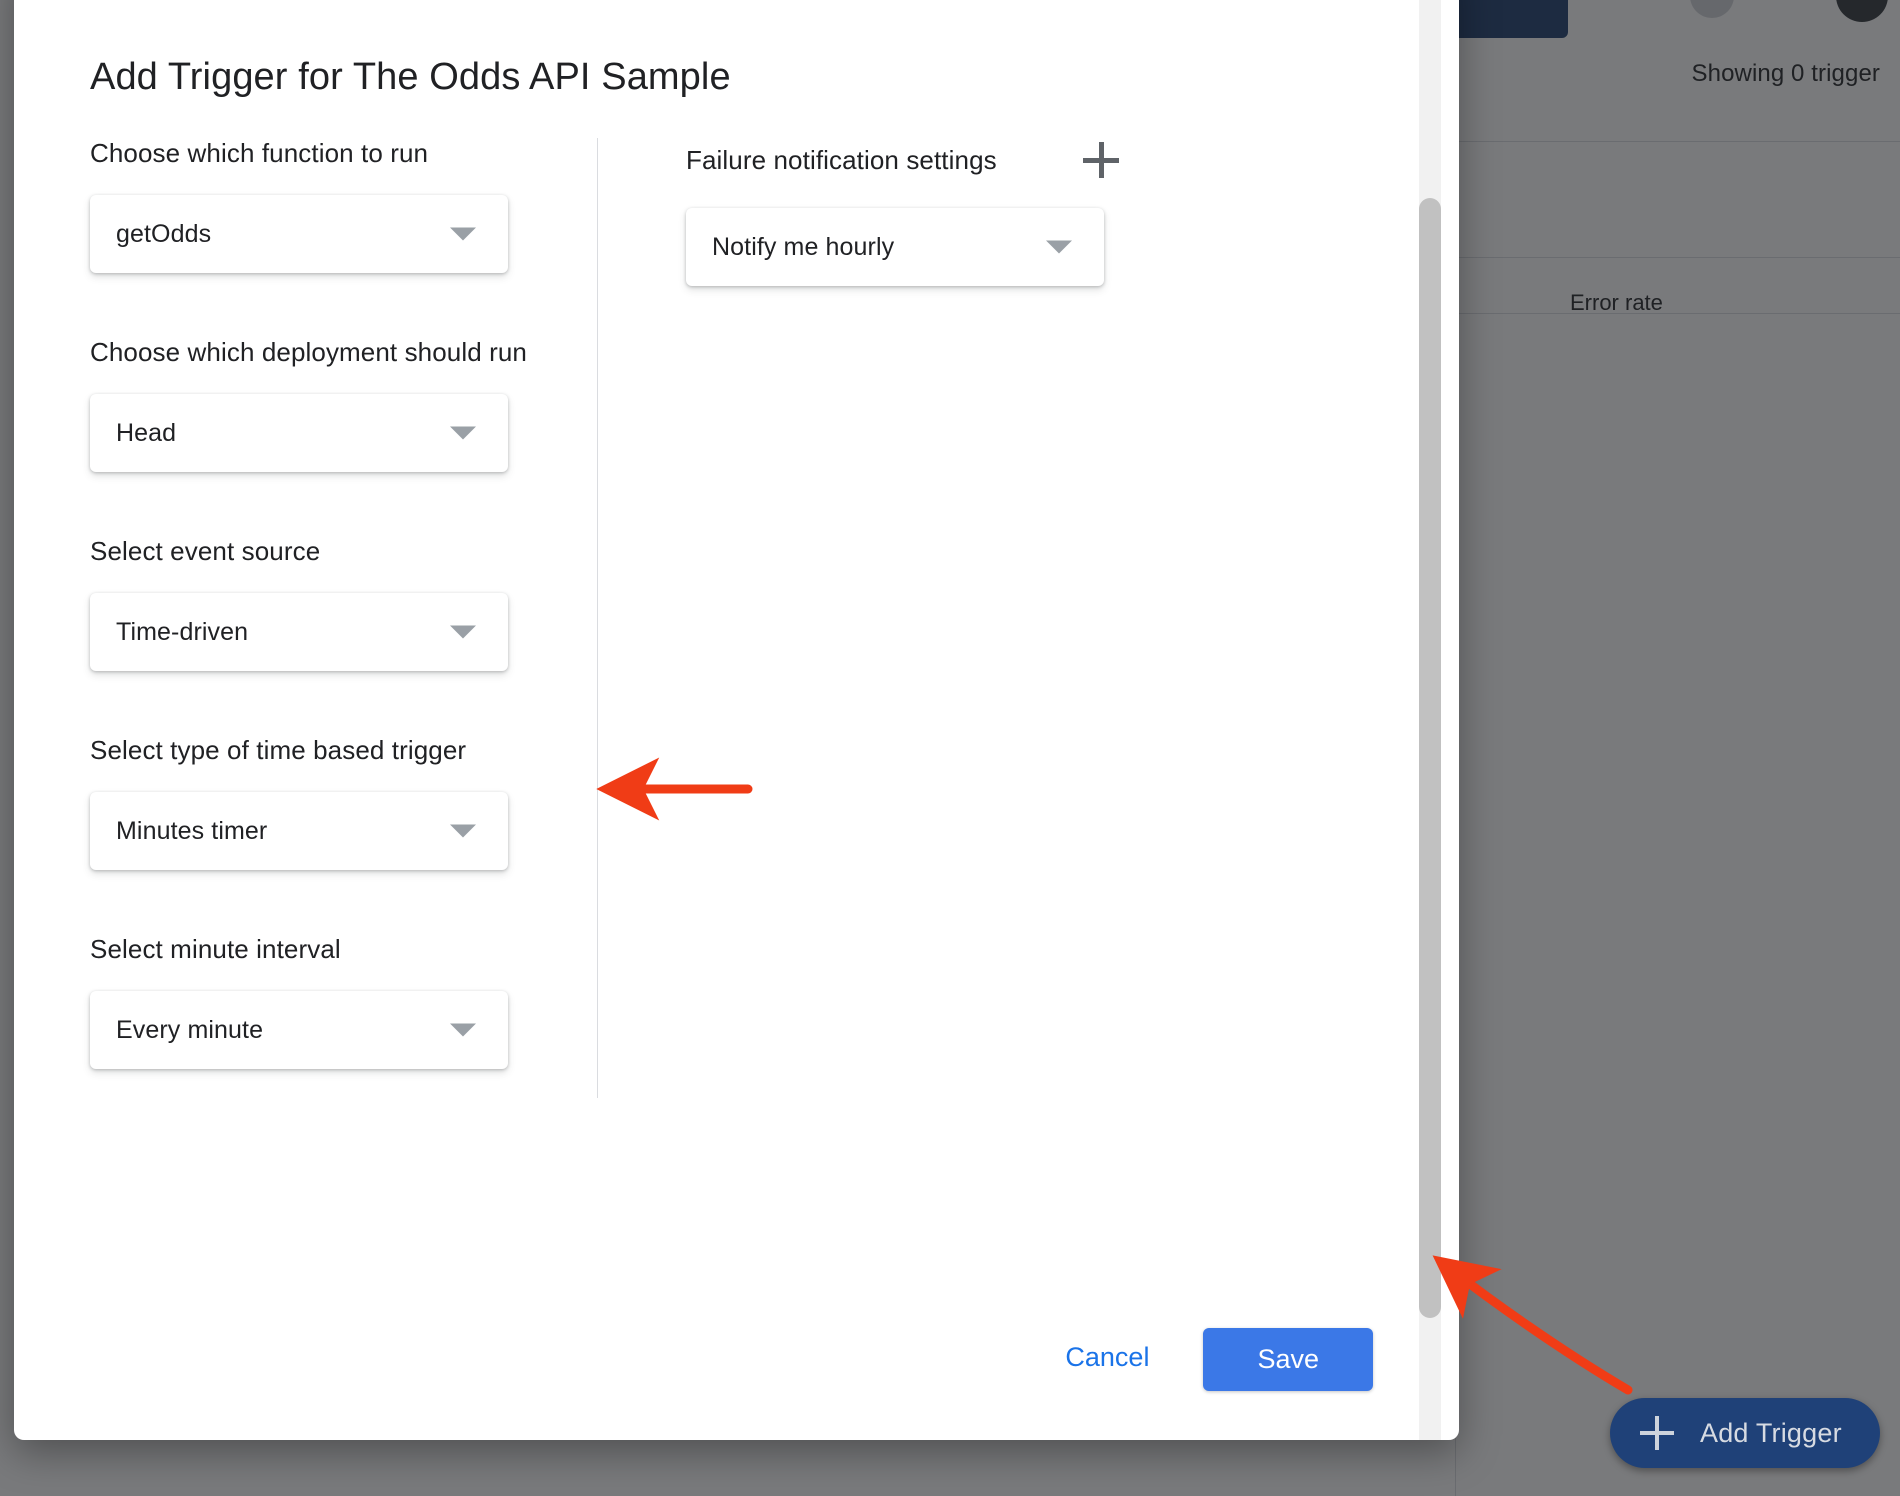  What do you see at coordinates (182, 631) in the screenshot?
I see `event-source-select-value: Time-driven` at bounding box center [182, 631].